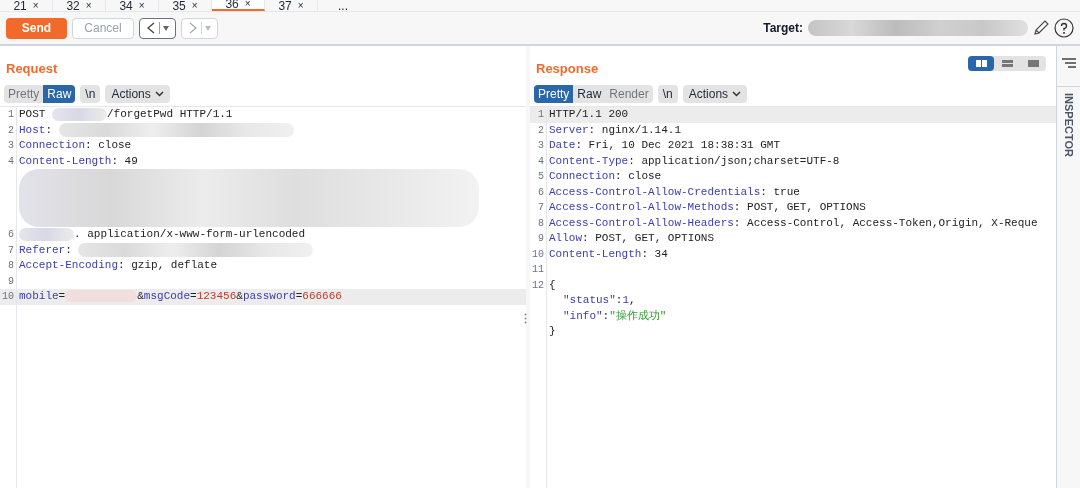 The image size is (1080, 488). I want to click on rows-icon, so click(1007, 63).